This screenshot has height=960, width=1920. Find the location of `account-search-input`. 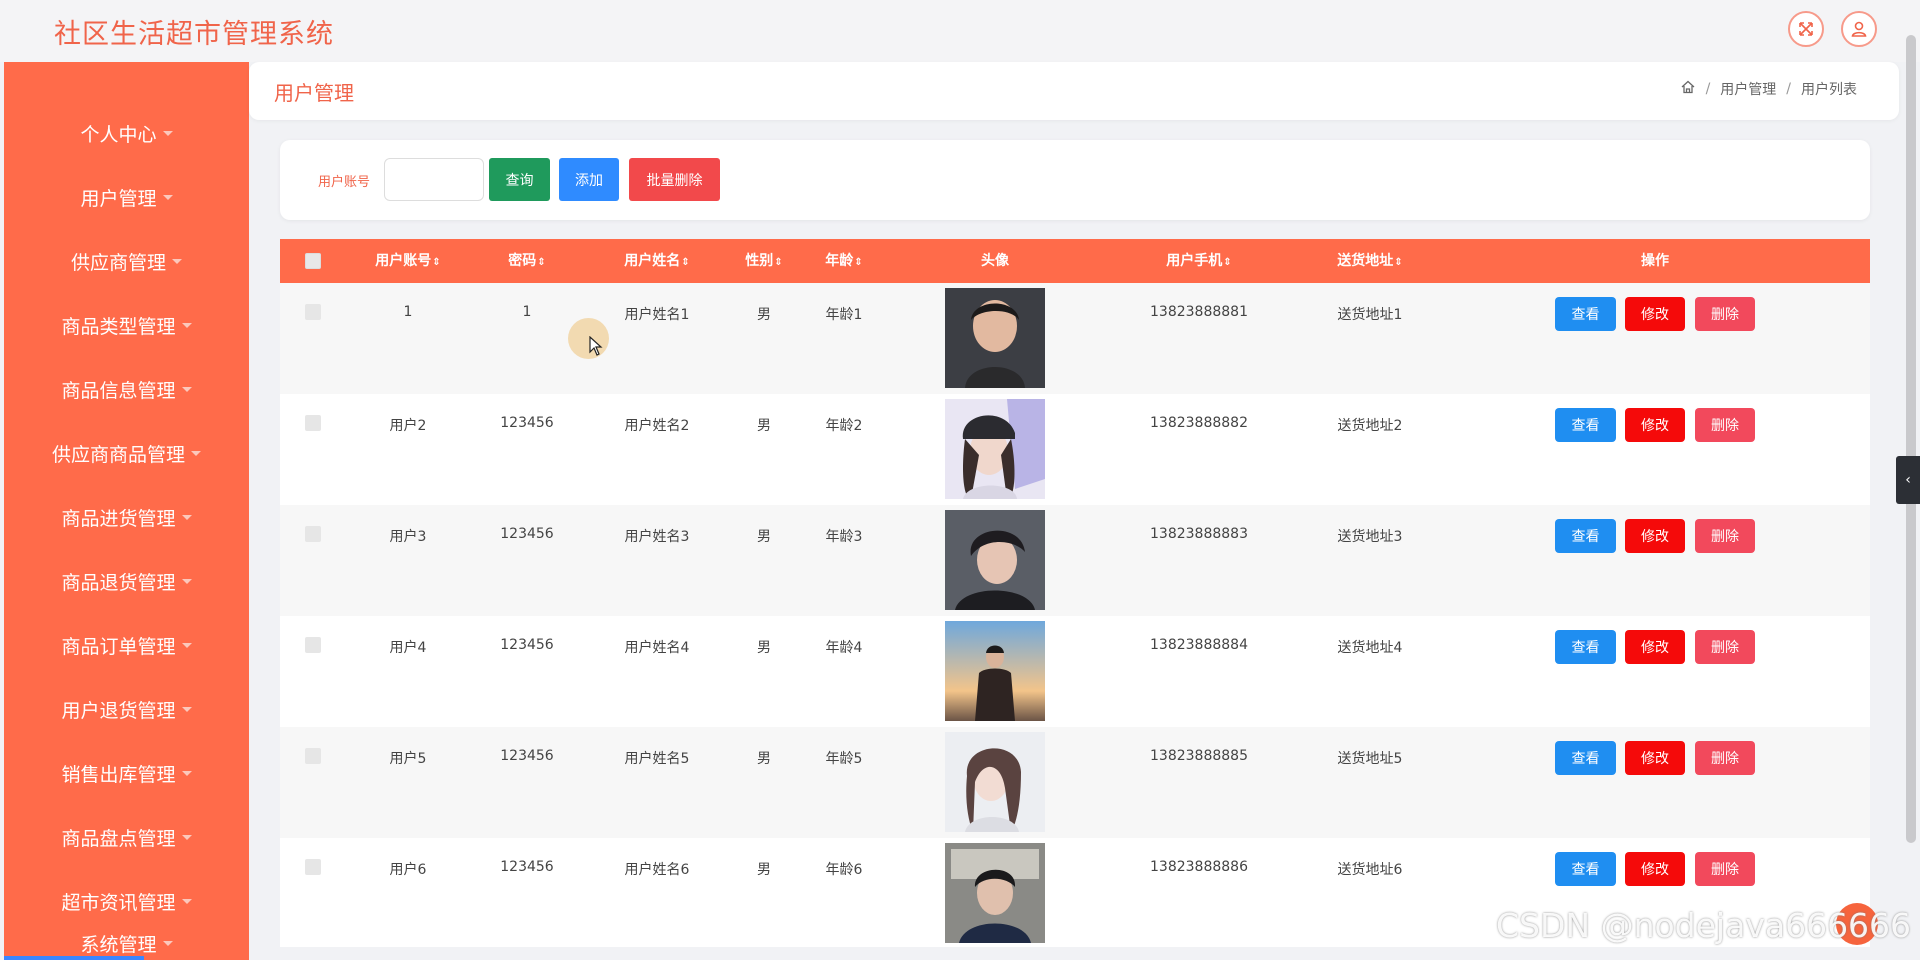

account-search-input is located at coordinates (434, 179).